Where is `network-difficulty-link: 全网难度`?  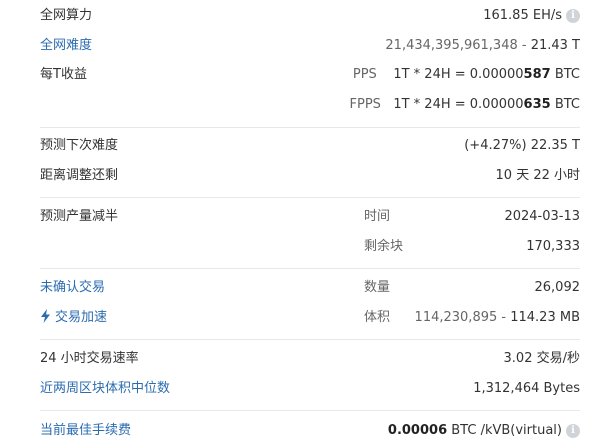 network-difficulty-link: 全网难度 is located at coordinates (66, 46).